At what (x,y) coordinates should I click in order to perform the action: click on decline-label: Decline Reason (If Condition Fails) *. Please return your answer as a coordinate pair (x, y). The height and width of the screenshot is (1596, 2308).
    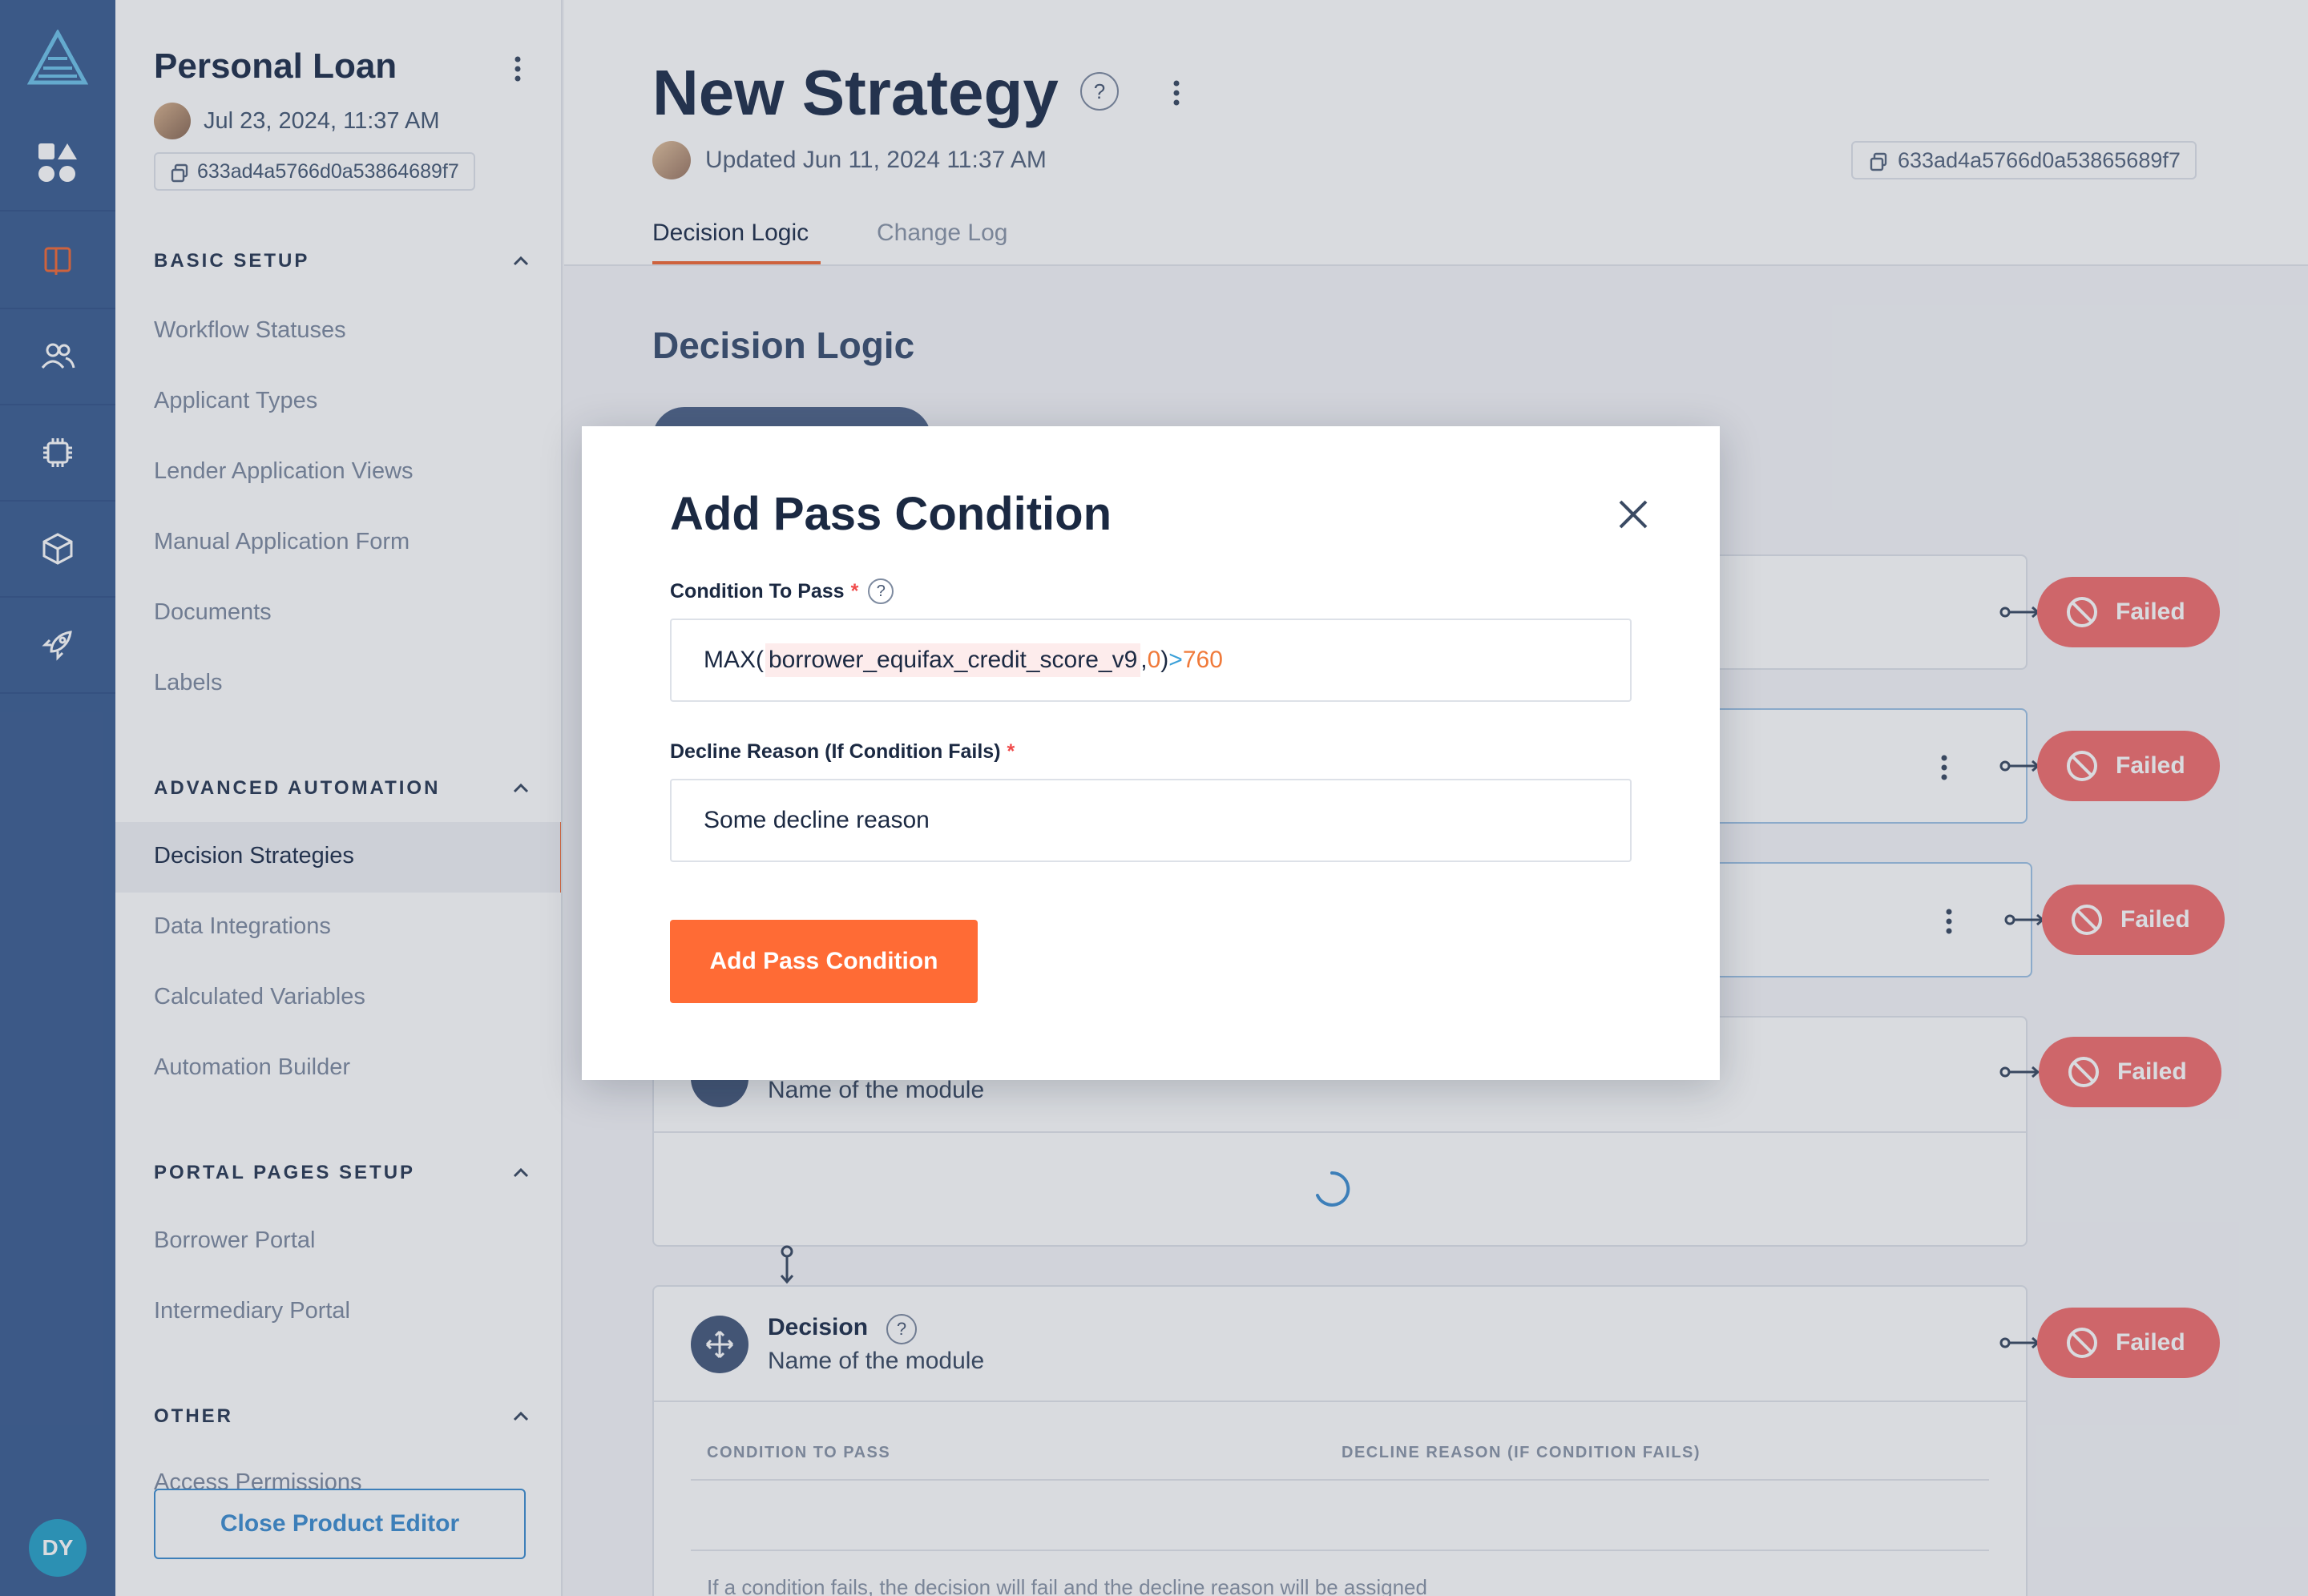
    Looking at the image, I should click on (842, 752).